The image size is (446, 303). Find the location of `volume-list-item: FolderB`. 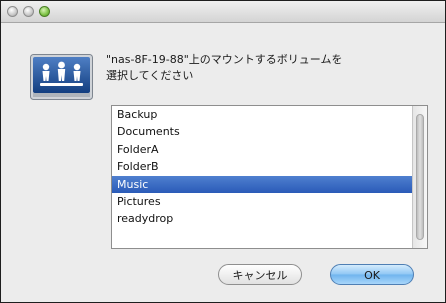

volume-list-item: FolderB is located at coordinates (269, 166).